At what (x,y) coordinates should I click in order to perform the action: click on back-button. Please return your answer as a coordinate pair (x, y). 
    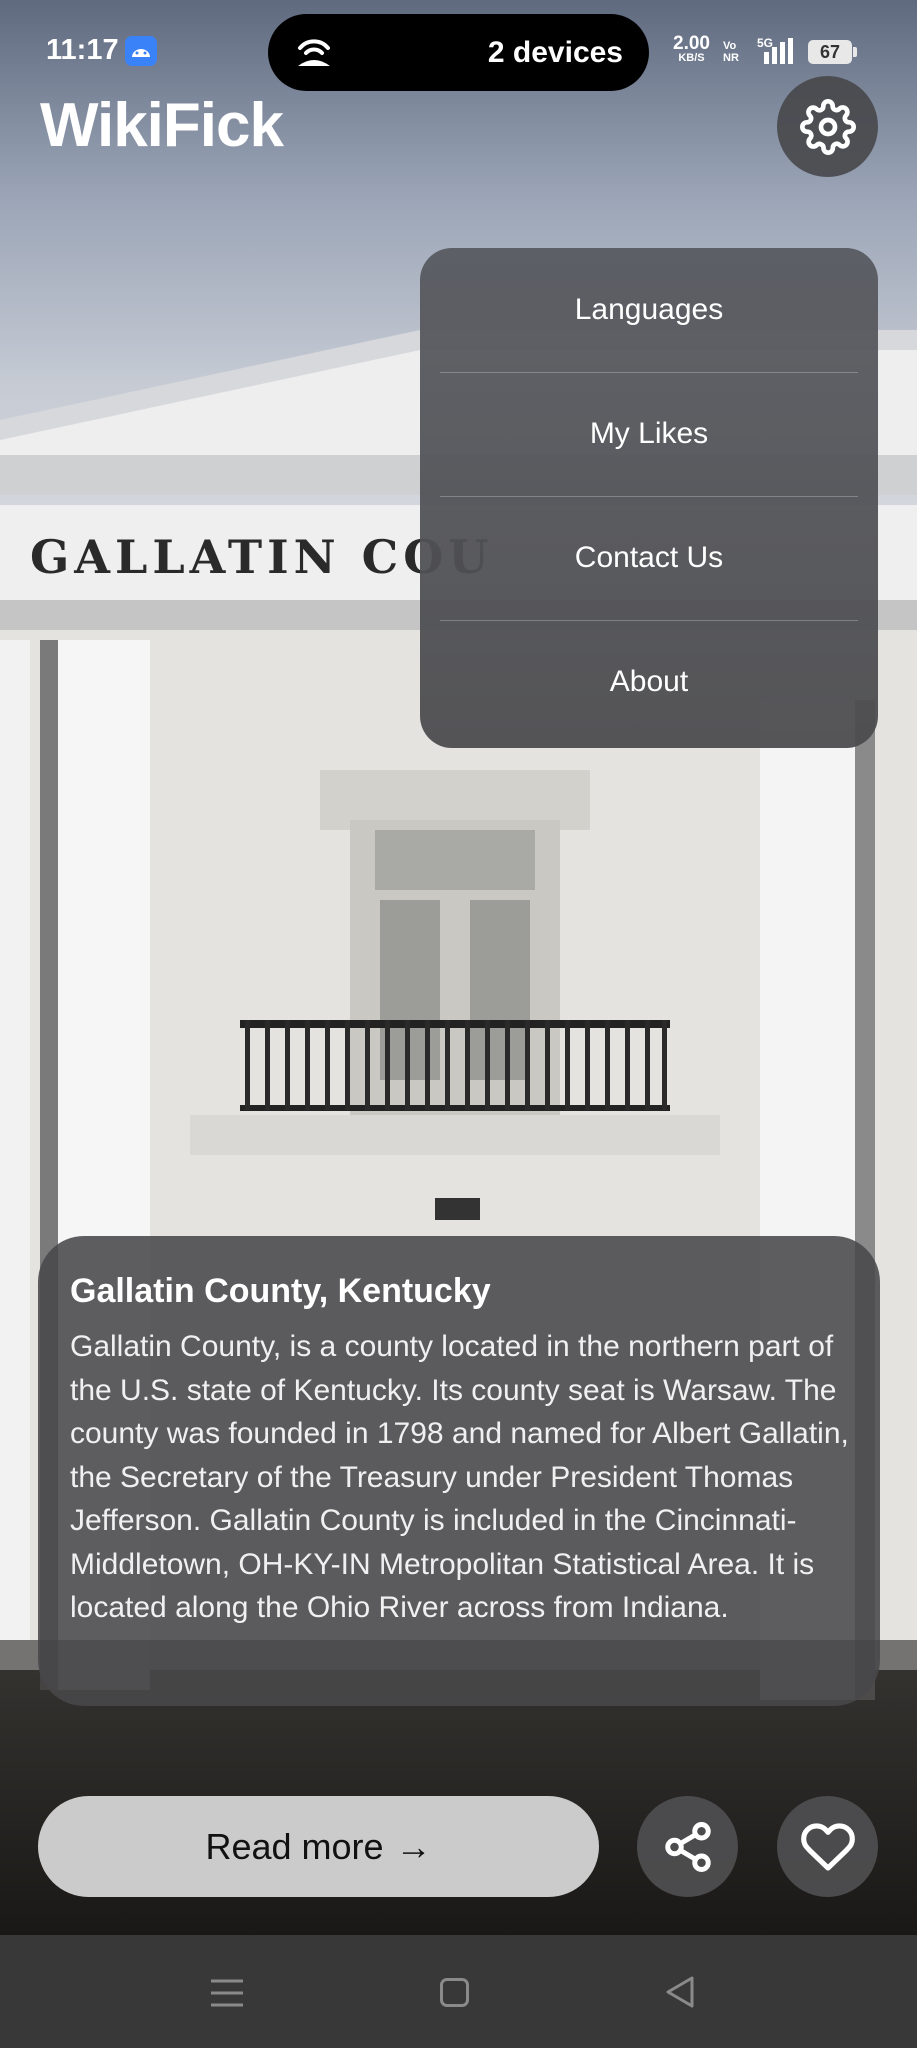
    Looking at the image, I should click on (680, 1994).